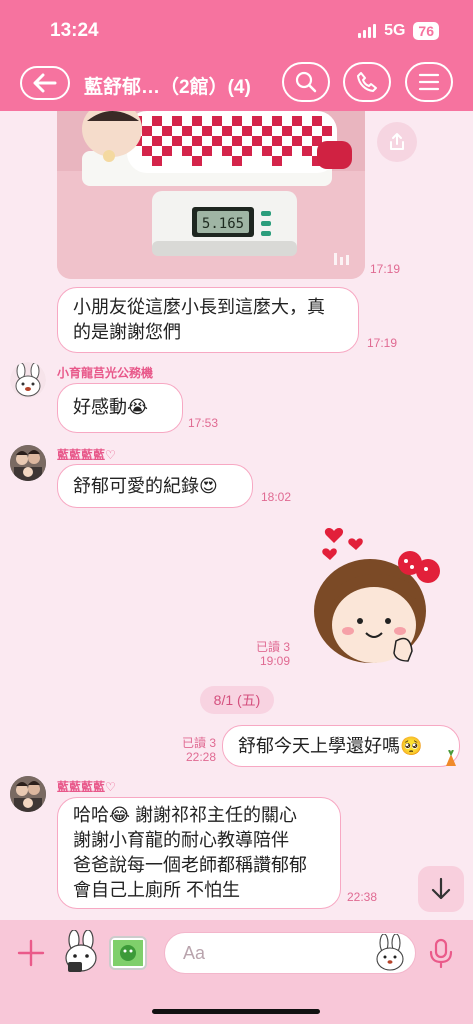 This screenshot has width=473, height=1024. I want to click on message-text: 舒郁可愛的紀錄😍, so click(145, 486).